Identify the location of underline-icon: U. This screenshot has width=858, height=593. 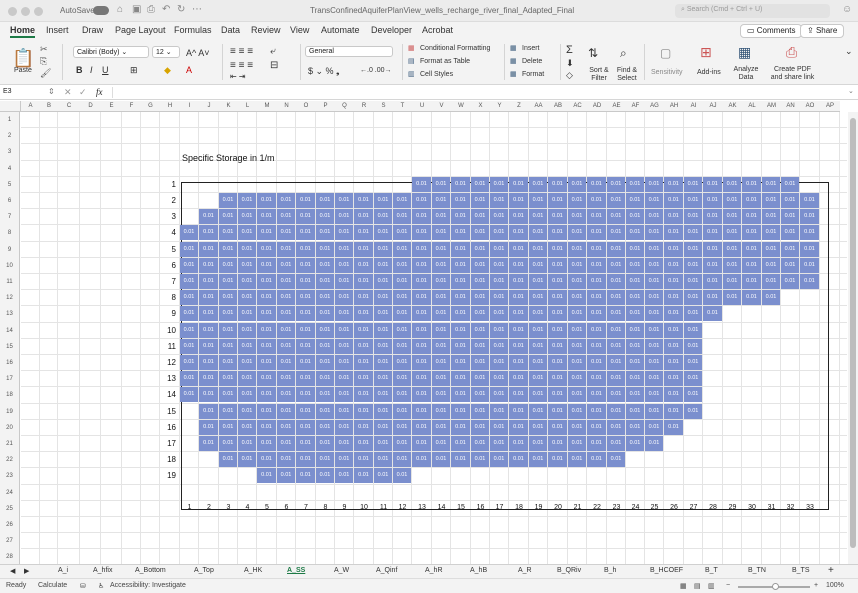
(105, 70).